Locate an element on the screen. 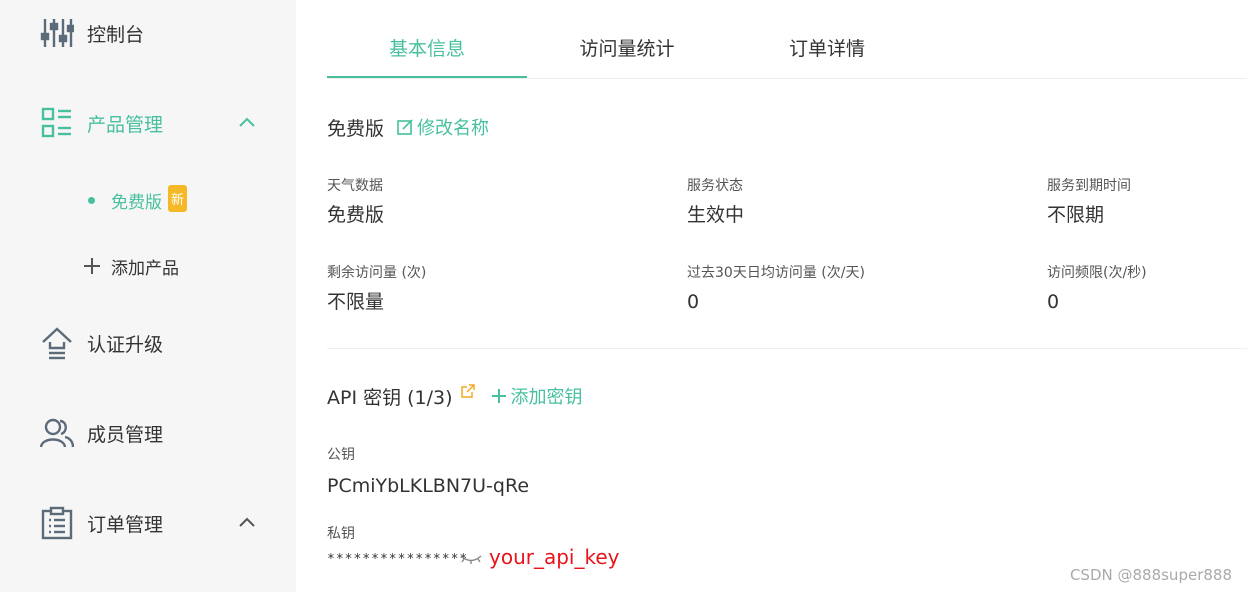  field-value: 不限量 is located at coordinates (356, 302).